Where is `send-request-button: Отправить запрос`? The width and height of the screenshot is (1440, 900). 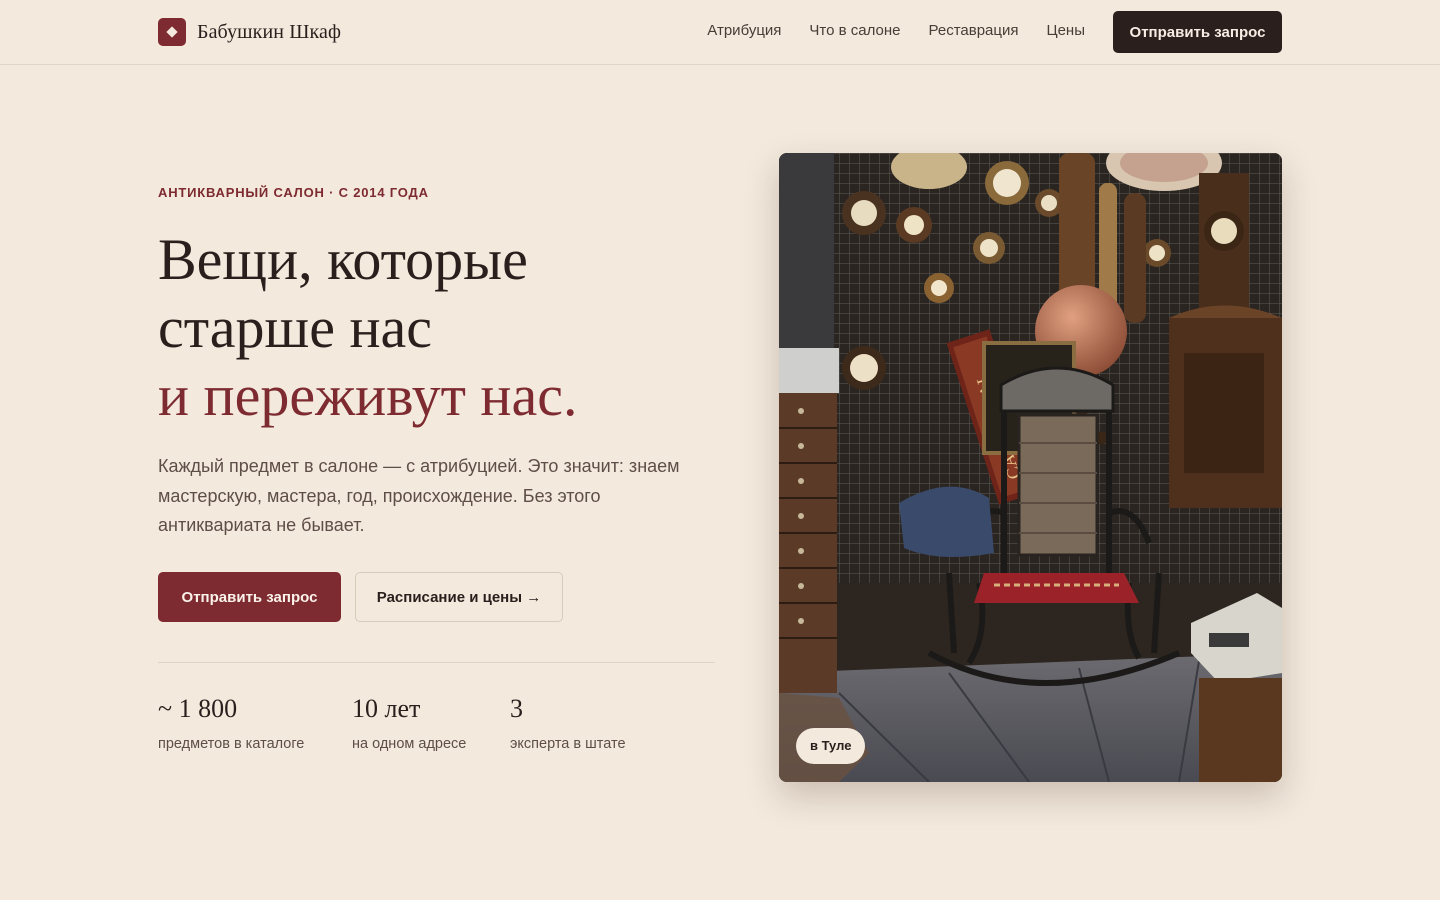
send-request-button: Отправить запрос is located at coordinates (249, 597).